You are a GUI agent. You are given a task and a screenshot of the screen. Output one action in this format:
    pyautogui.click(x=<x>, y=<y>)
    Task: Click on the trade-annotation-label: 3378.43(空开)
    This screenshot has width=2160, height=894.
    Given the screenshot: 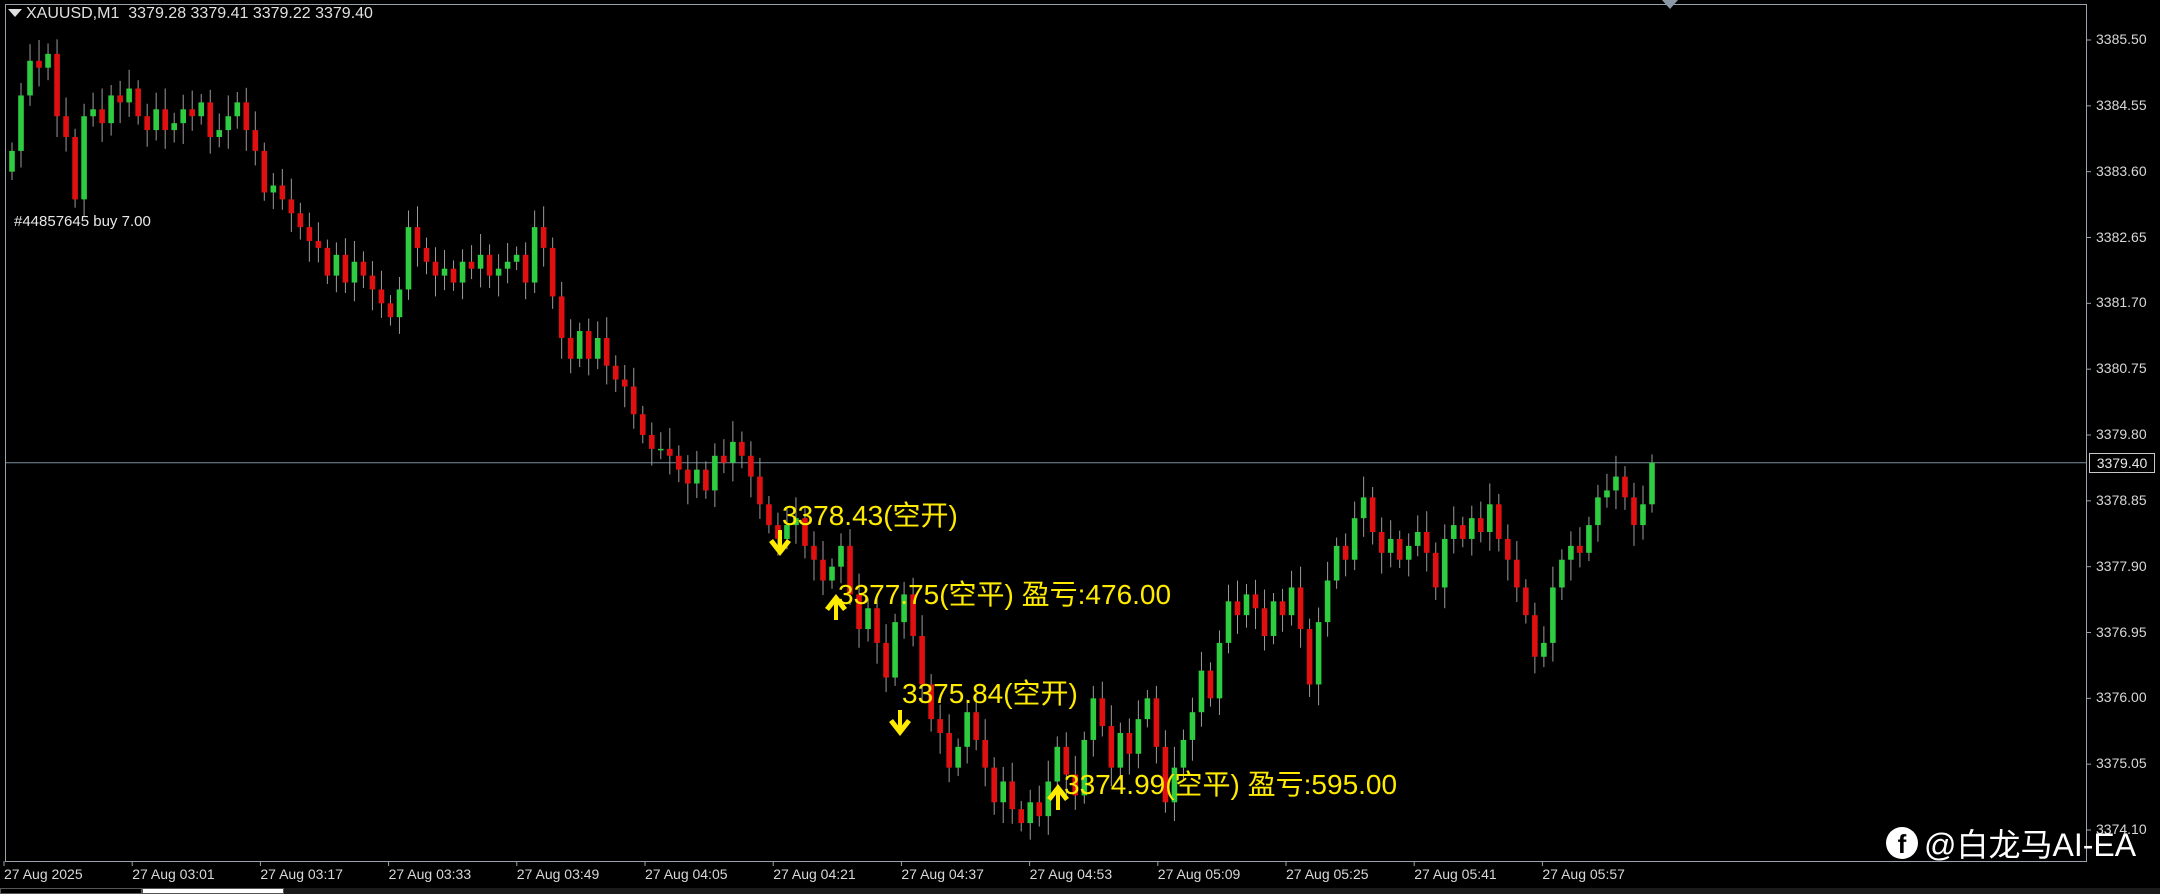 What is the action you would take?
    pyautogui.click(x=870, y=515)
    